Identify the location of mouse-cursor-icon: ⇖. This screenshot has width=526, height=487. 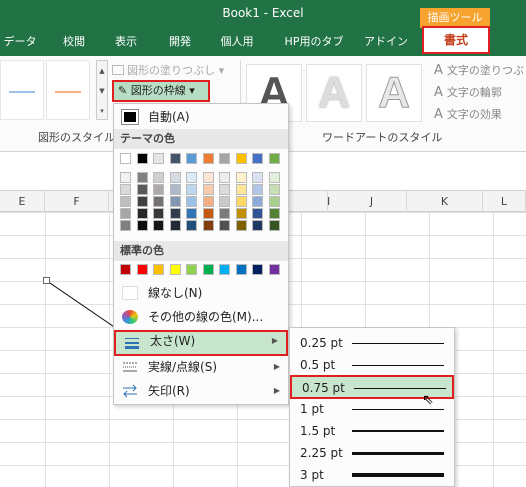
(428, 400).